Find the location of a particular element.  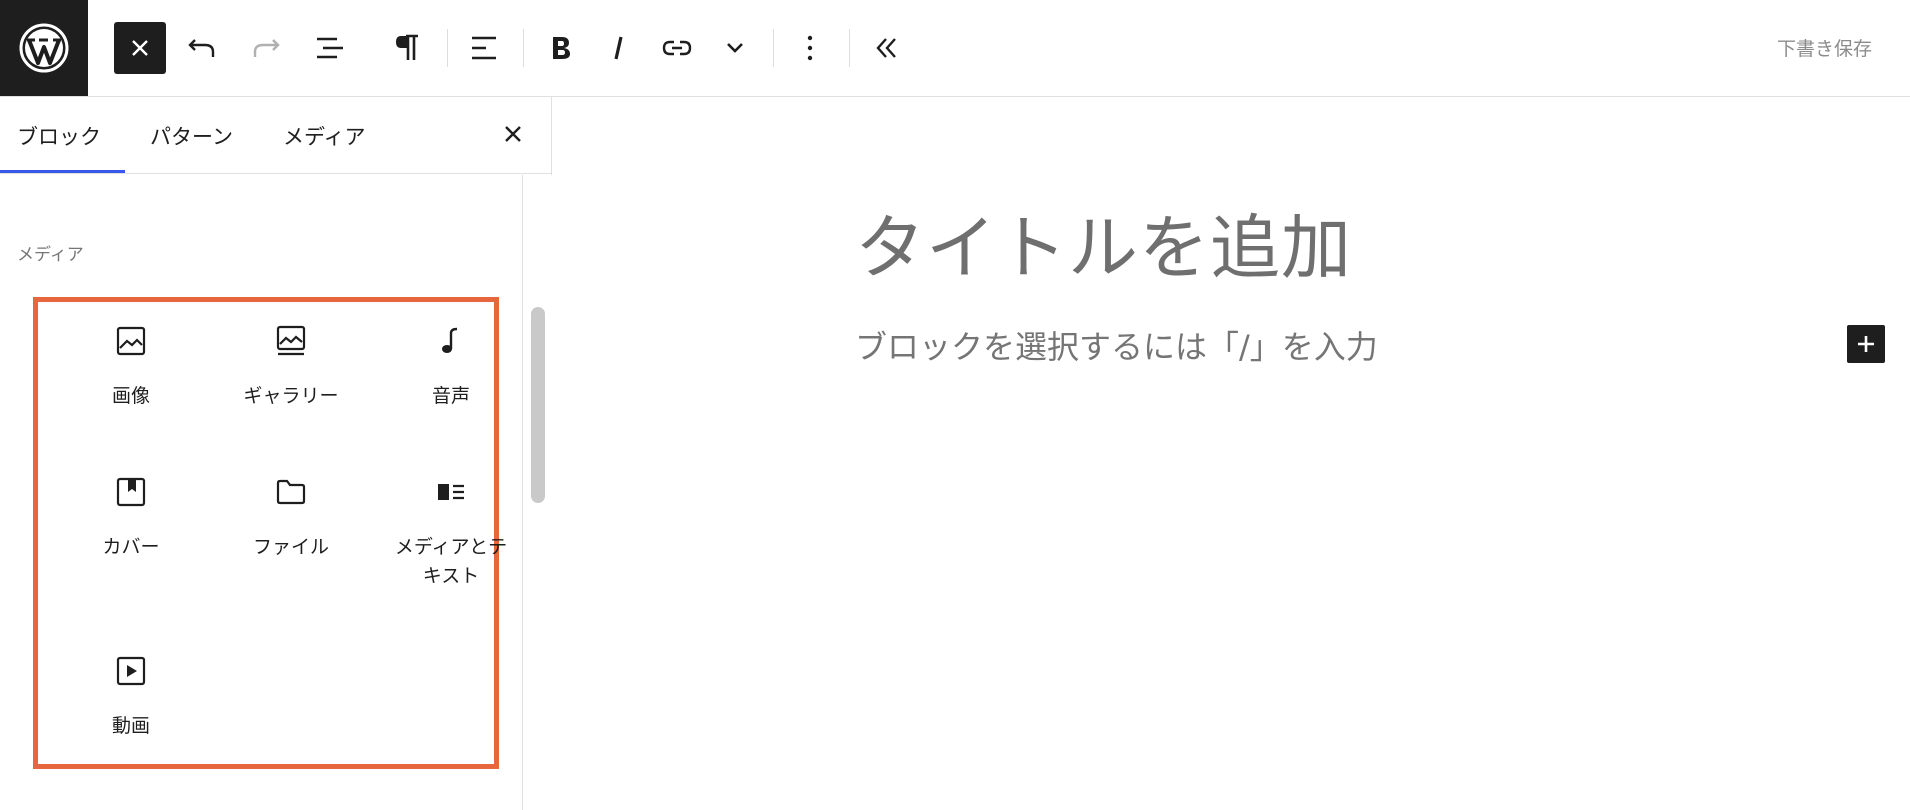

image-icon is located at coordinates (131, 341).